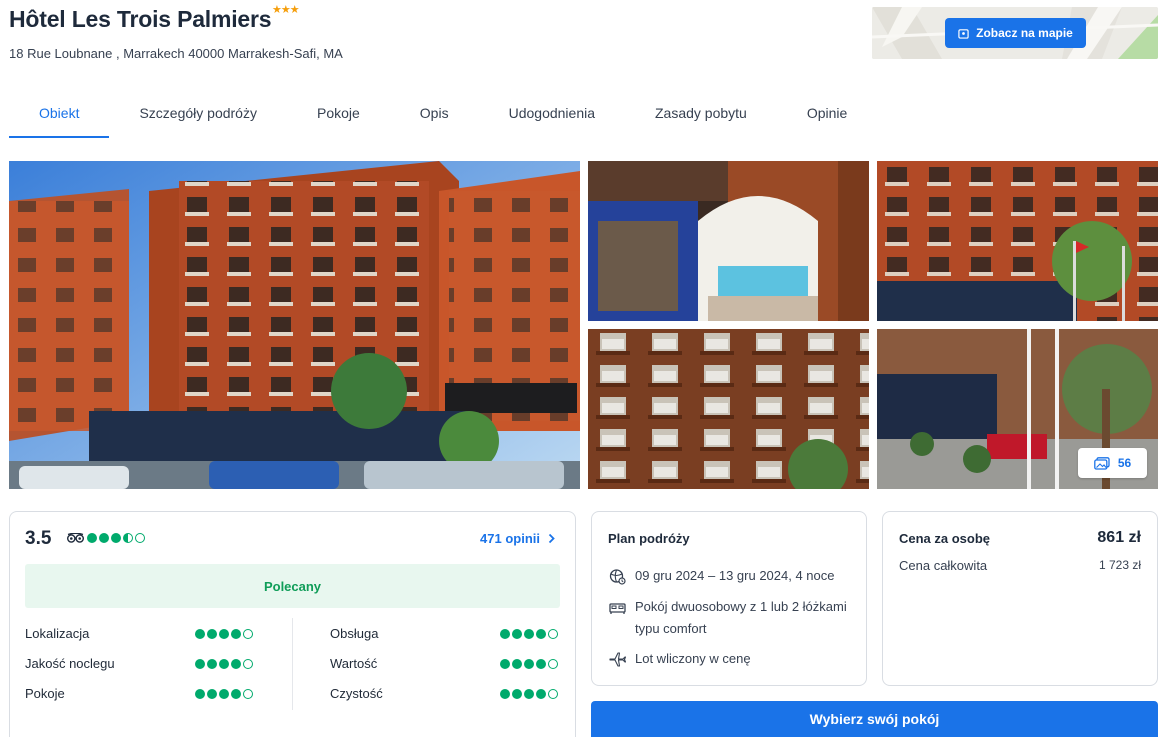  What do you see at coordinates (338, 115) in the screenshot?
I see `tab-rooms: Pokoje` at bounding box center [338, 115].